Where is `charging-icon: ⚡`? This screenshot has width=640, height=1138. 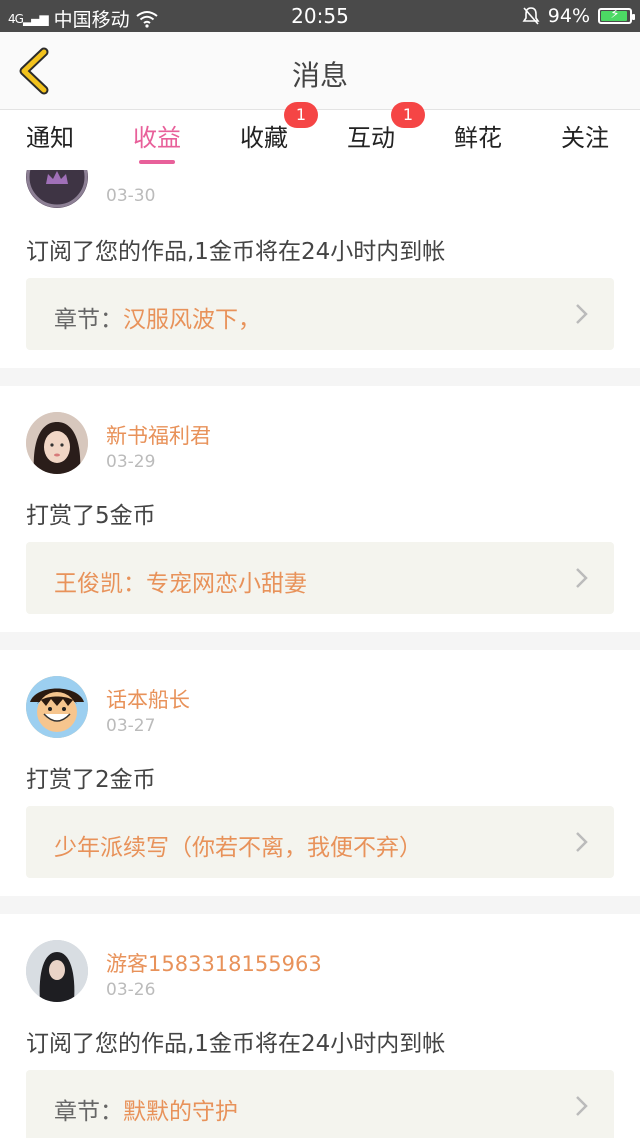
charging-icon: ⚡ is located at coordinates (615, 14).